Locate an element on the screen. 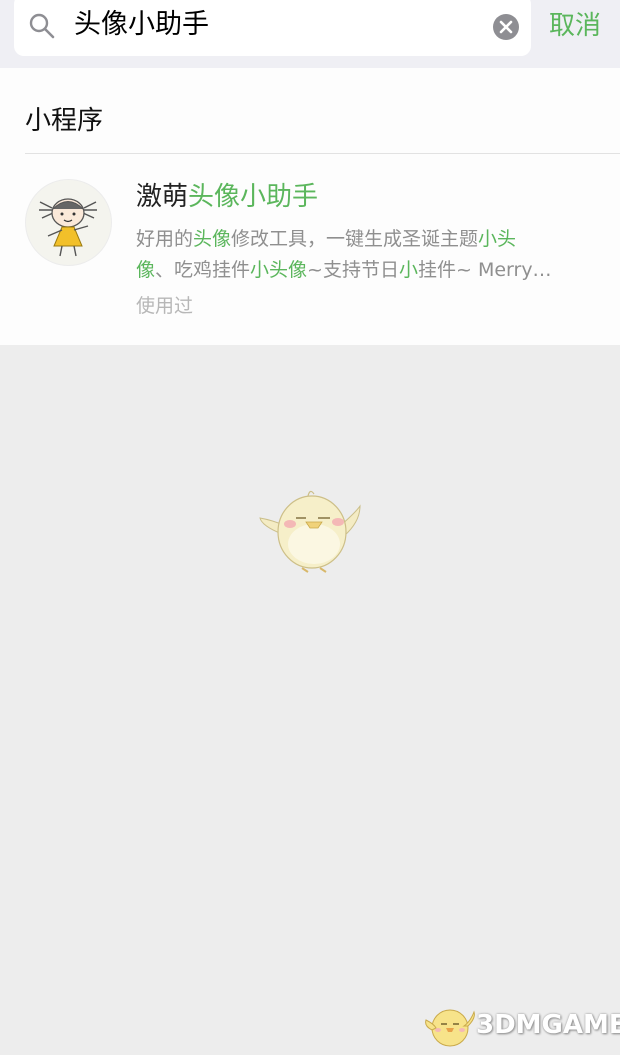 This screenshot has width=620, height=1055. watermark: 3DMGAME is located at coordinates (522, 1025).